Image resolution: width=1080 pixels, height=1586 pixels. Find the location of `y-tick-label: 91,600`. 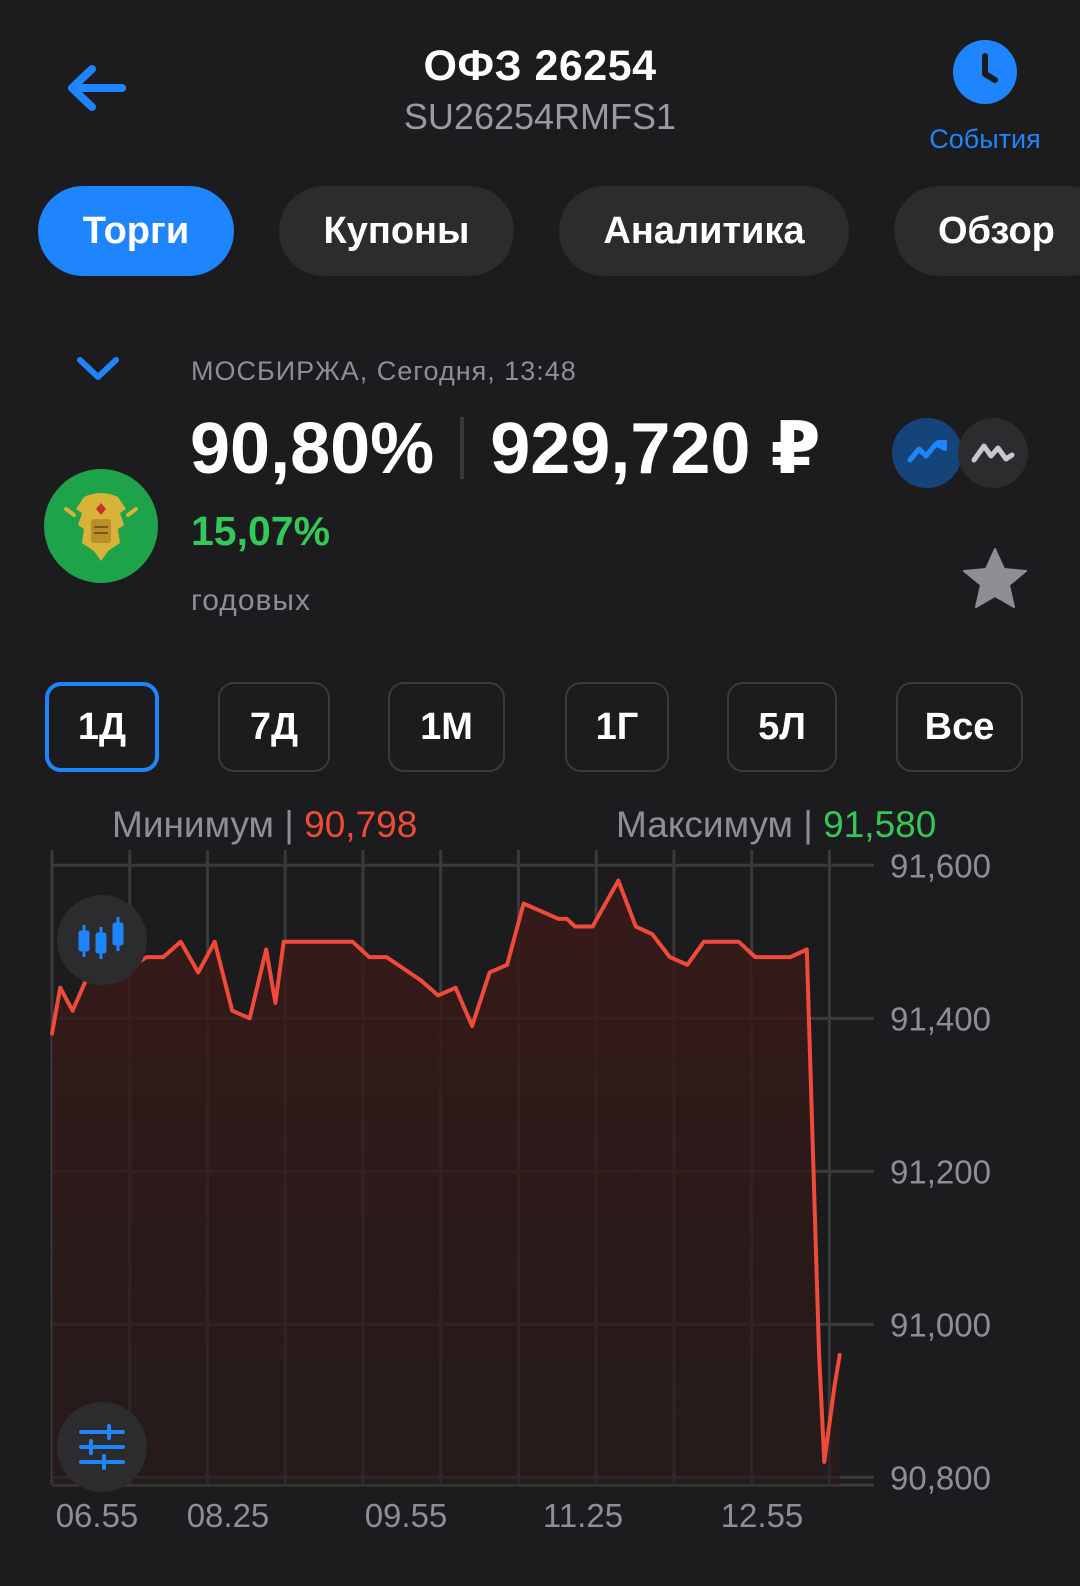

y-tick-label: 91,600 is located at coordinates (940, 867).